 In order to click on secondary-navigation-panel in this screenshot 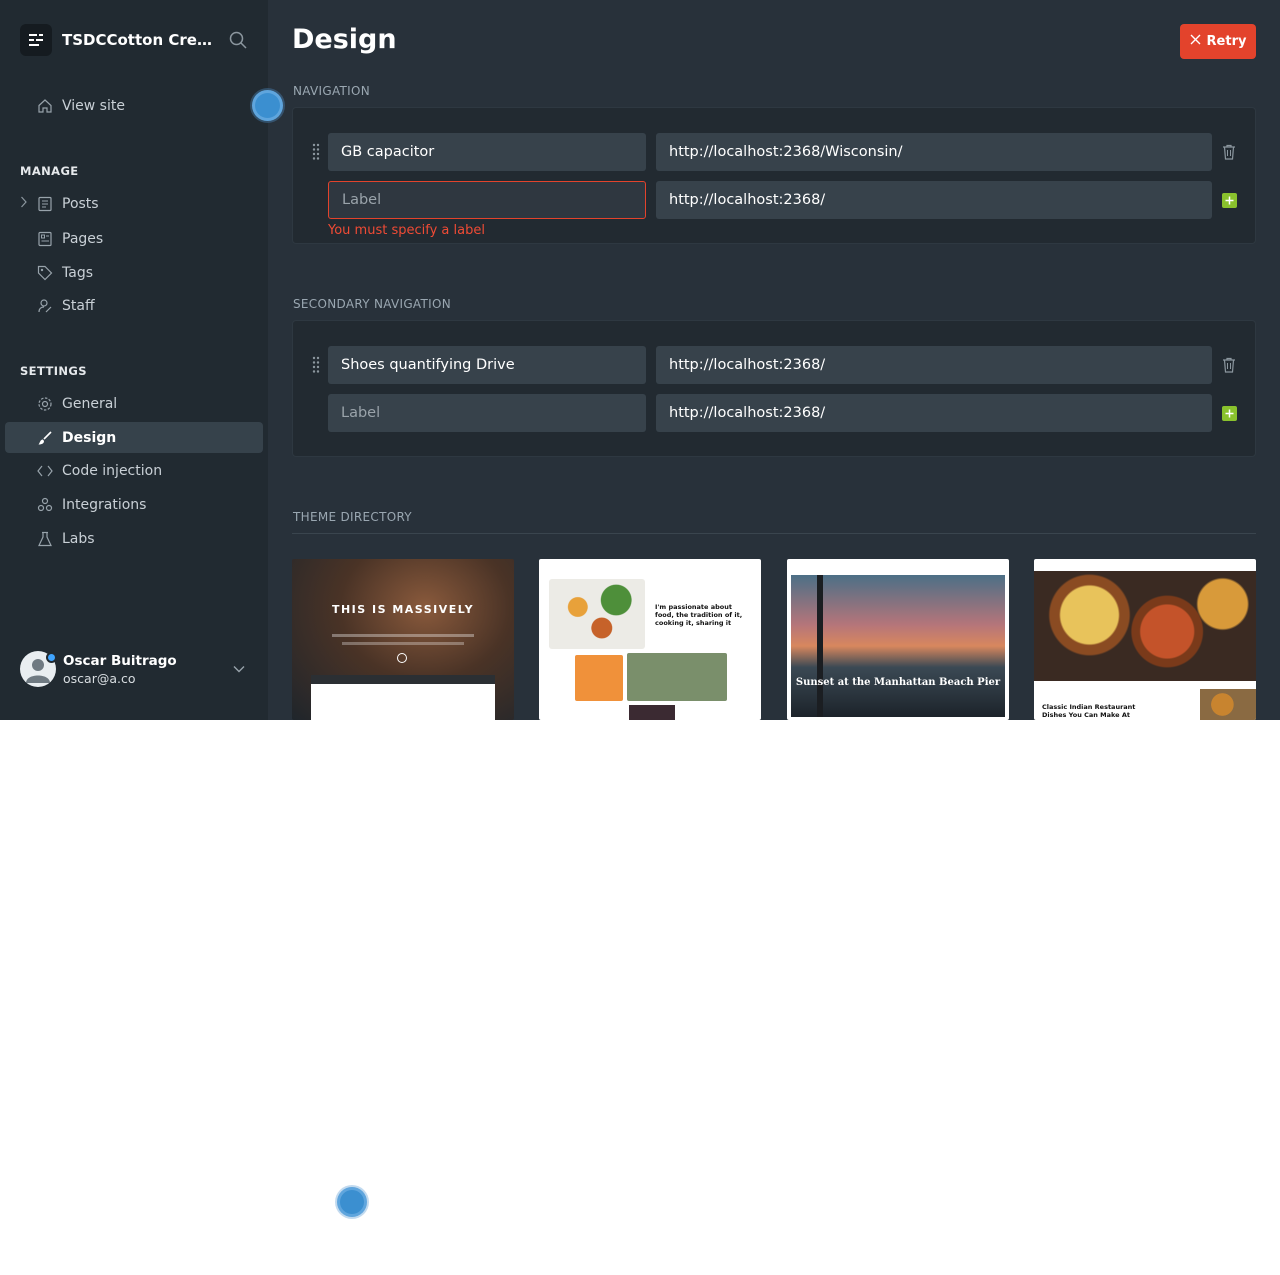, I will do `click(774, 388)`.